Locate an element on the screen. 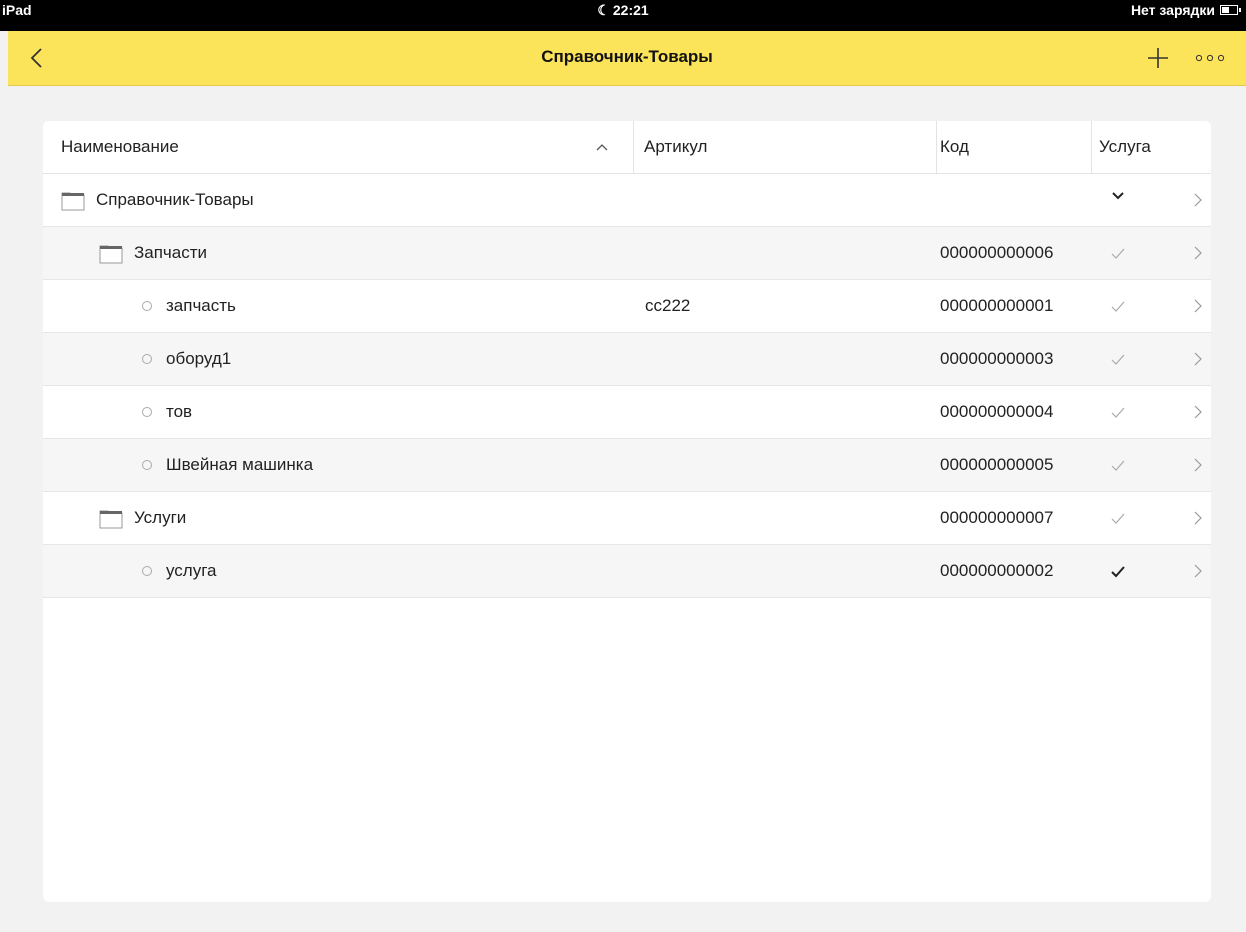  cell-name: Справочник-Товары is located at coordinates (175, 199).